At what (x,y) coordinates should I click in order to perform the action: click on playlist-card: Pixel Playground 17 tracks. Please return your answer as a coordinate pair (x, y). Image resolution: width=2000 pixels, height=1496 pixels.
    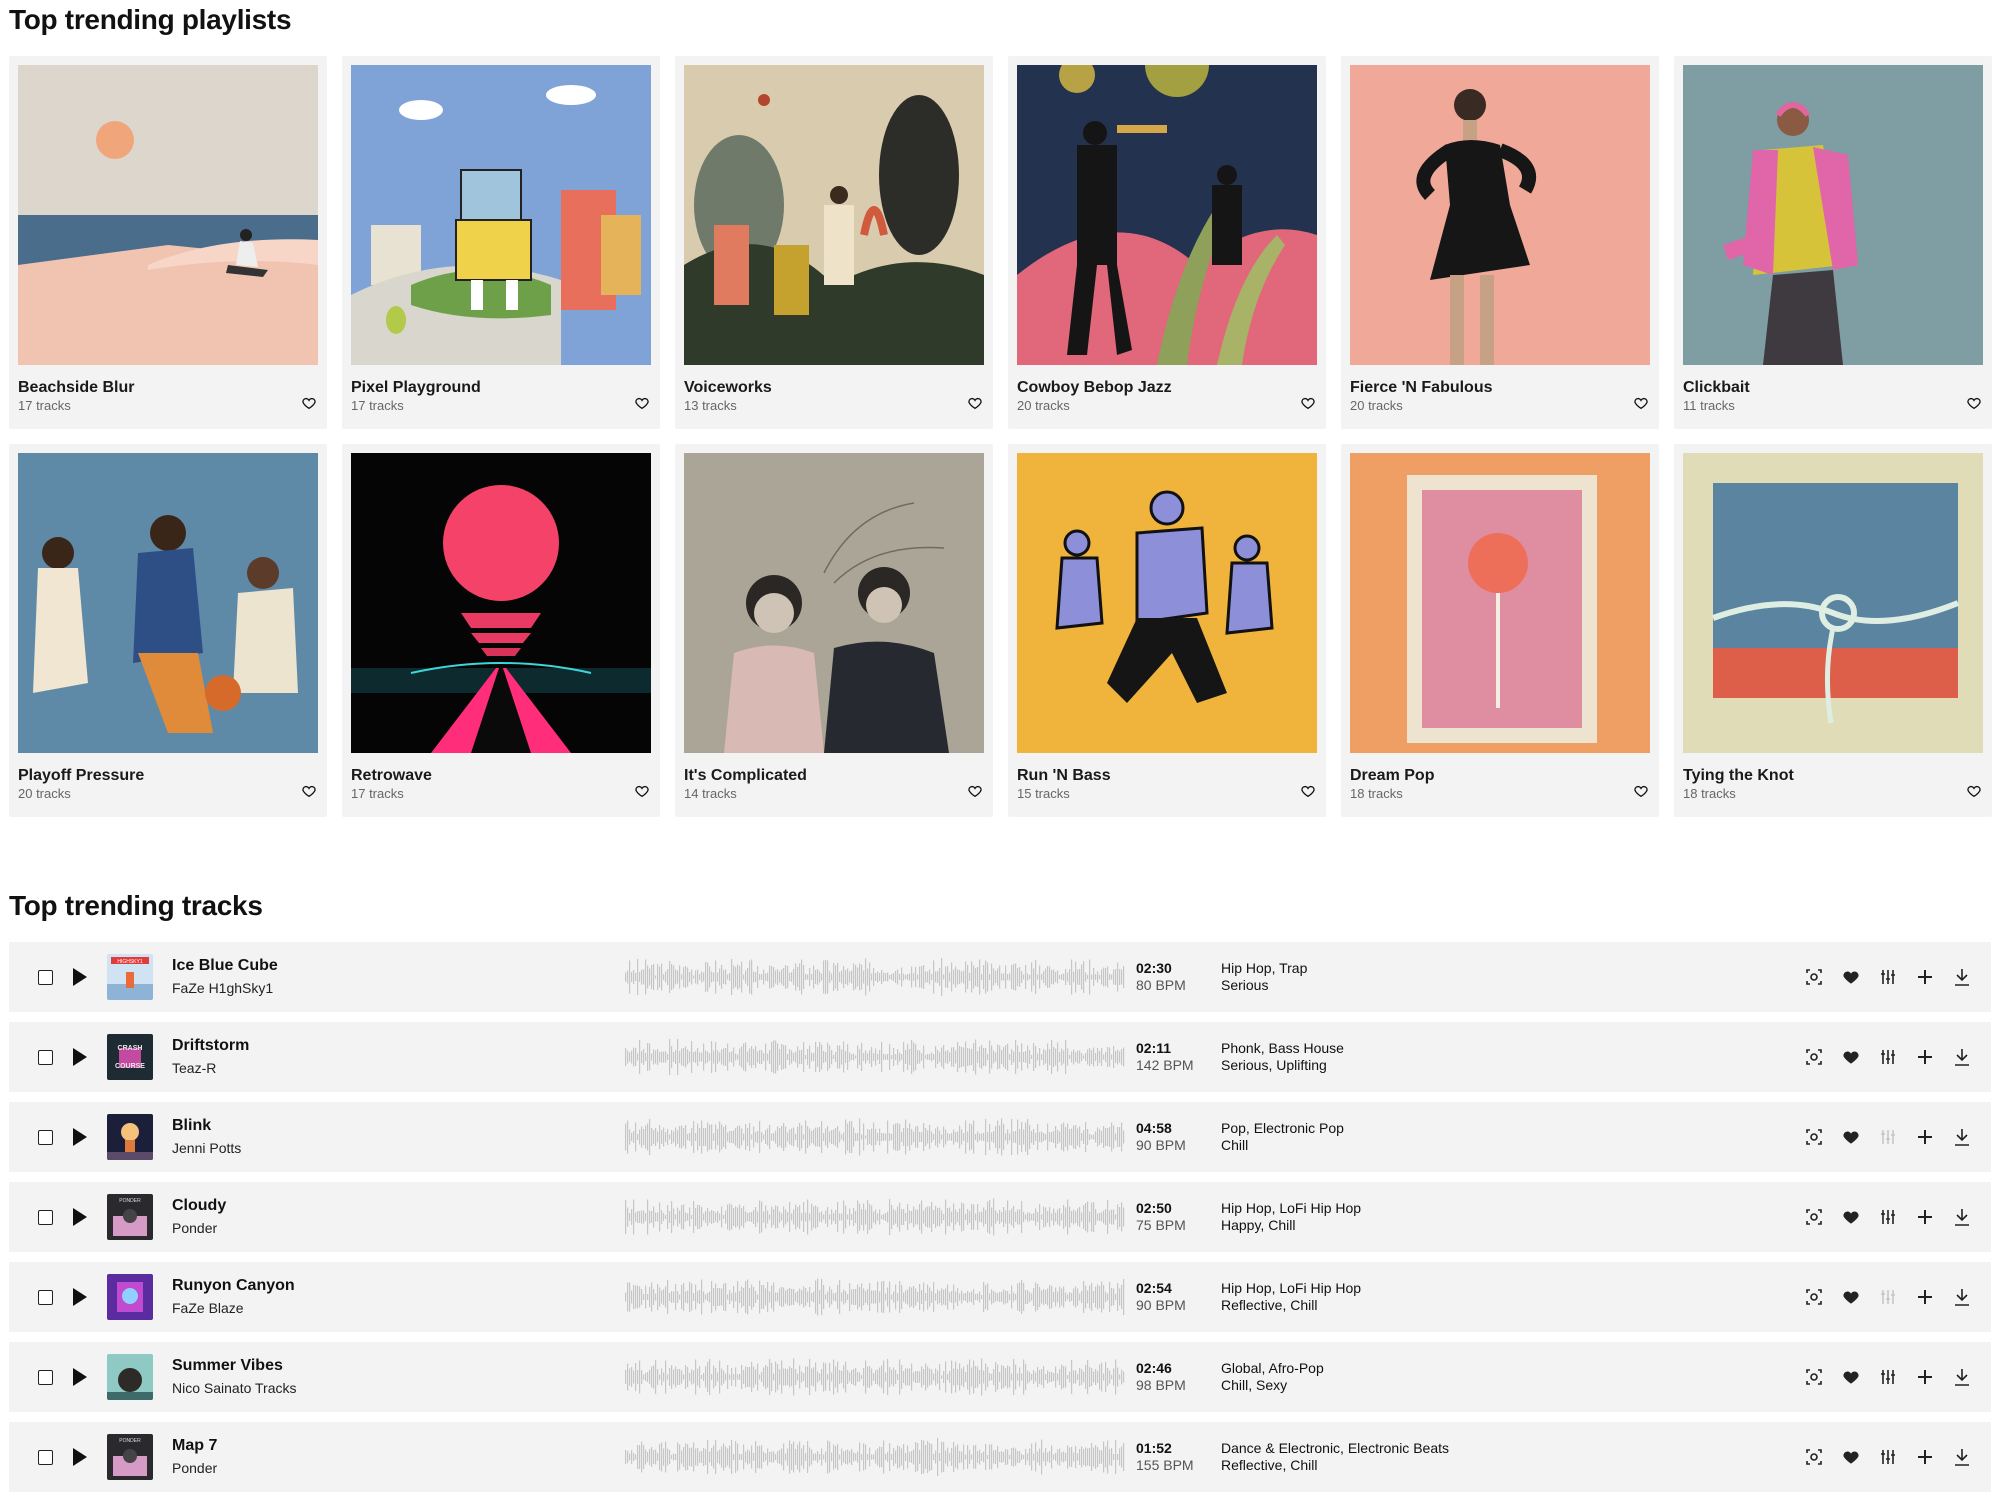
    Looking at the image, I should click on (501, 242).